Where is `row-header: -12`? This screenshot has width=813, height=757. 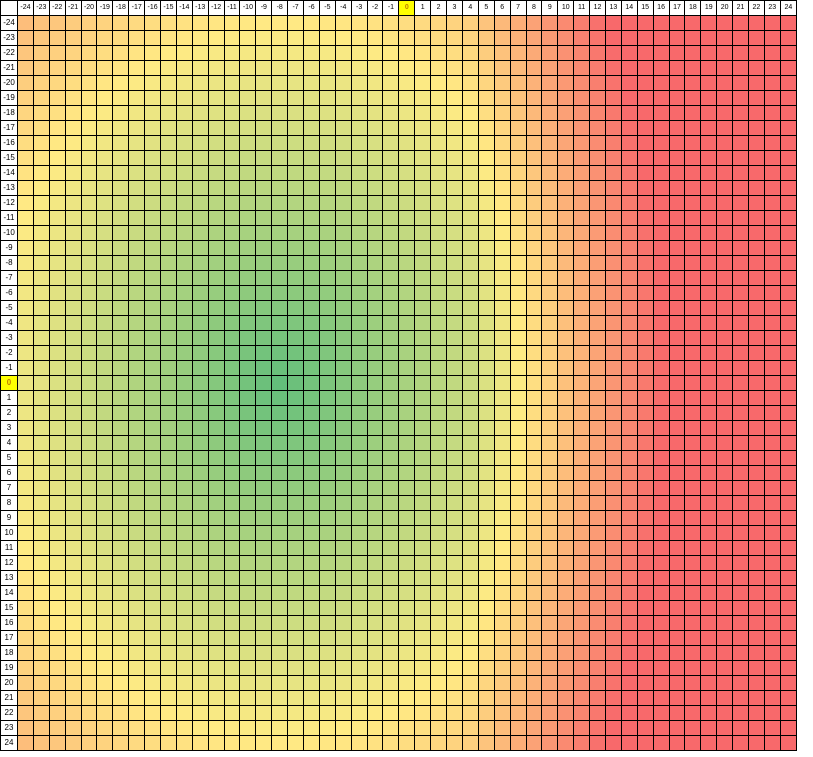
row-header: -12 is located at coordinates (9, 203).